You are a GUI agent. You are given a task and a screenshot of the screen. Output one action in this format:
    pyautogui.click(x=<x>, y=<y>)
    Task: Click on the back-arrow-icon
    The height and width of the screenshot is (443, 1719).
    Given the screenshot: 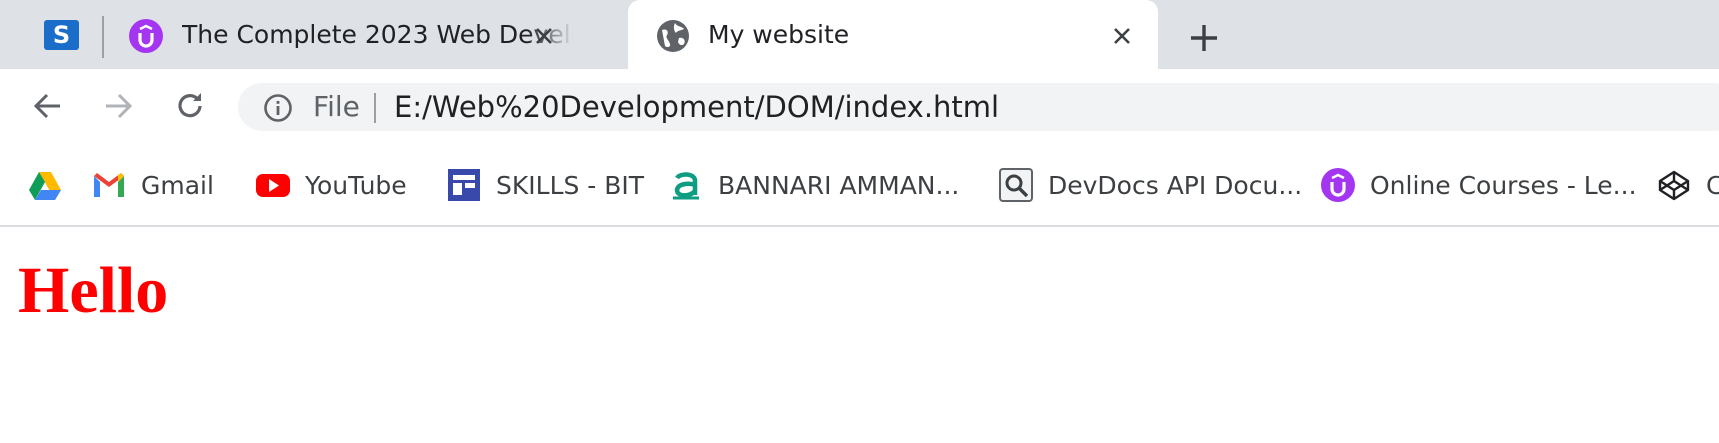 What is the action you would take?
    pyautogui.click(x=48, y=106)
    